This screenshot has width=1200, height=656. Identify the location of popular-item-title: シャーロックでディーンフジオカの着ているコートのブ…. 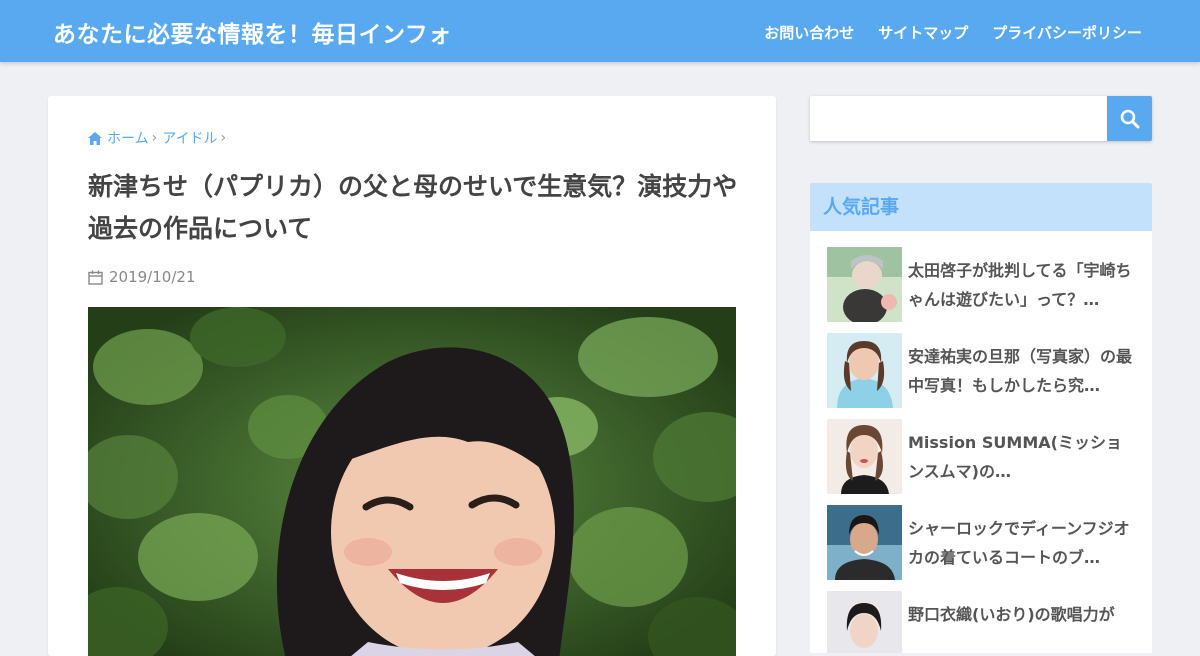
(1019, 543).